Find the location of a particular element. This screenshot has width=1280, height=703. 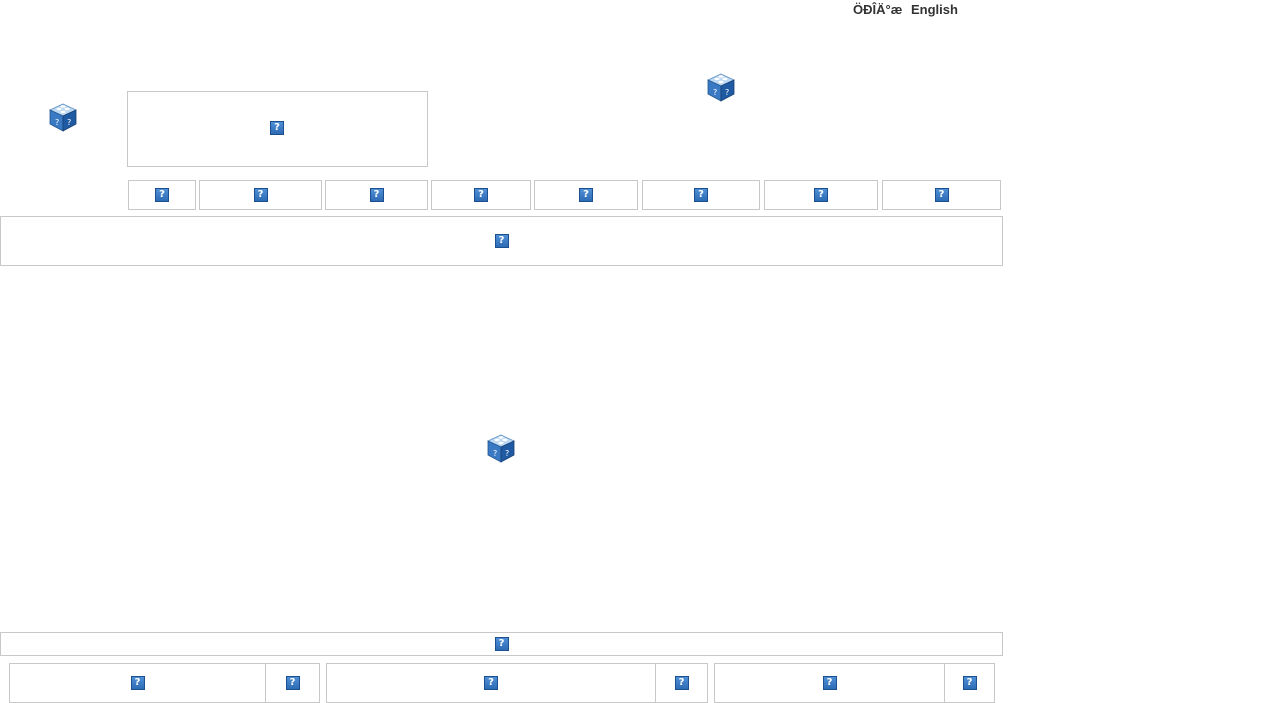

footer-banner-frame is located at coordinates (501, 644).